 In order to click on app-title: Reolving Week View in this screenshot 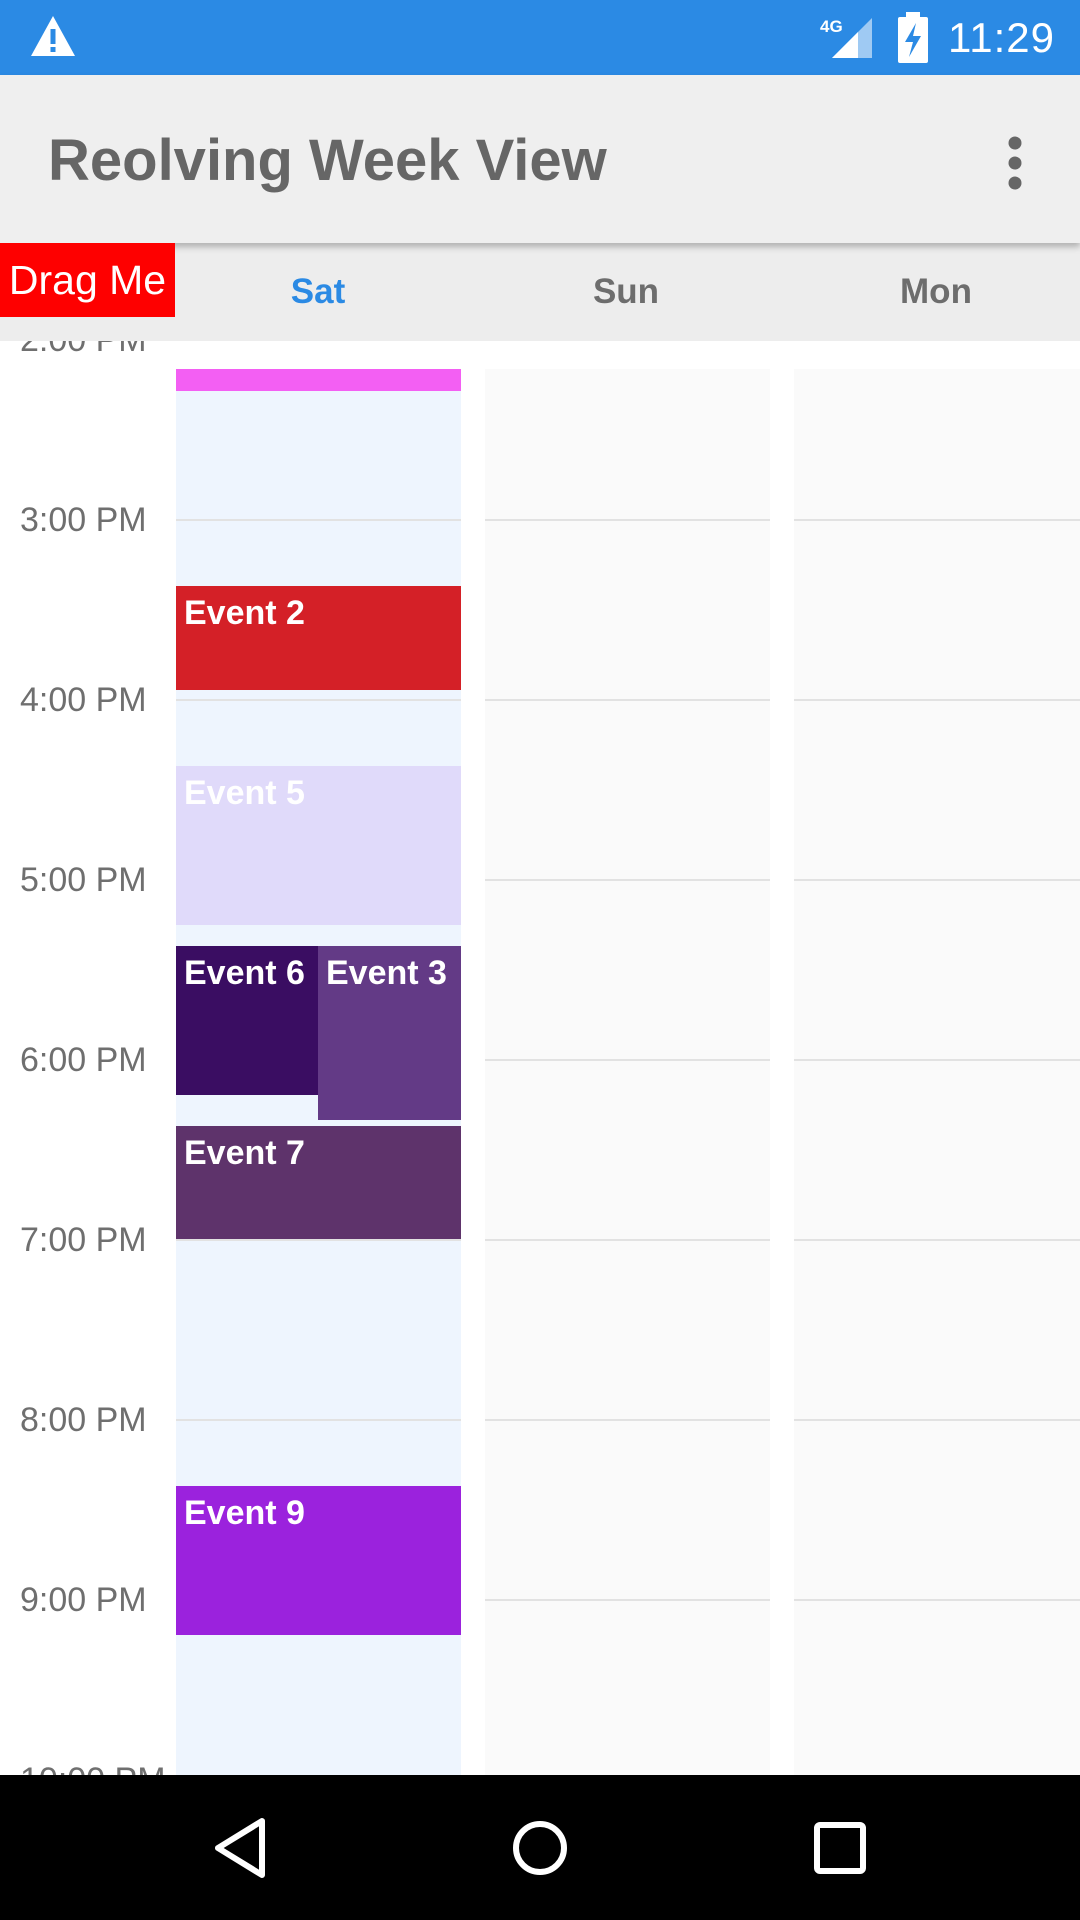, I will do `click(327, 160)`.